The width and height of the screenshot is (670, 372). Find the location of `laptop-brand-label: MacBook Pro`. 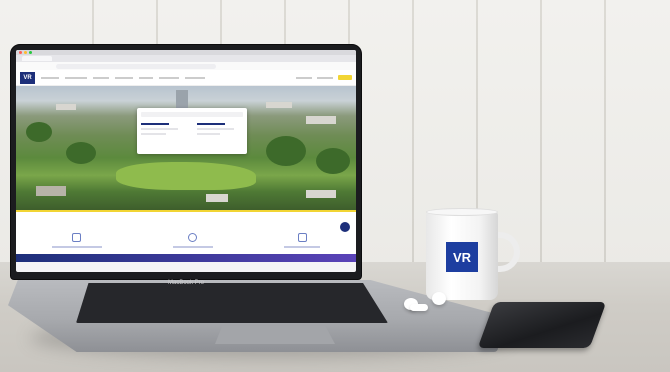

laptop-brand-label: MacBook Pro is located at coordinates (185, 283).